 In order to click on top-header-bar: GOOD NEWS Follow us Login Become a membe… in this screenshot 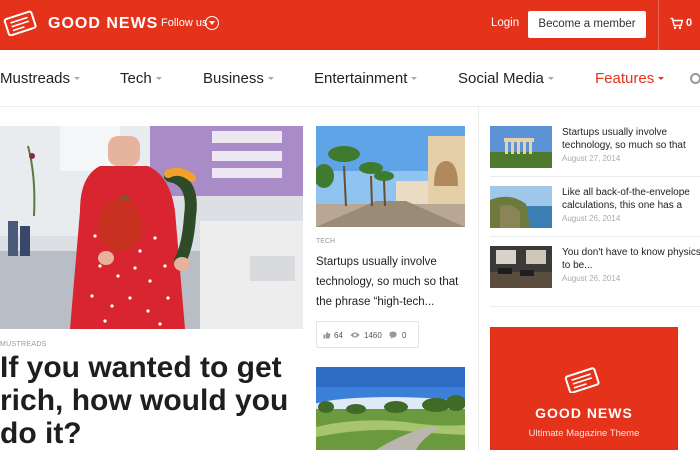, I will do `click(350, 25)`.